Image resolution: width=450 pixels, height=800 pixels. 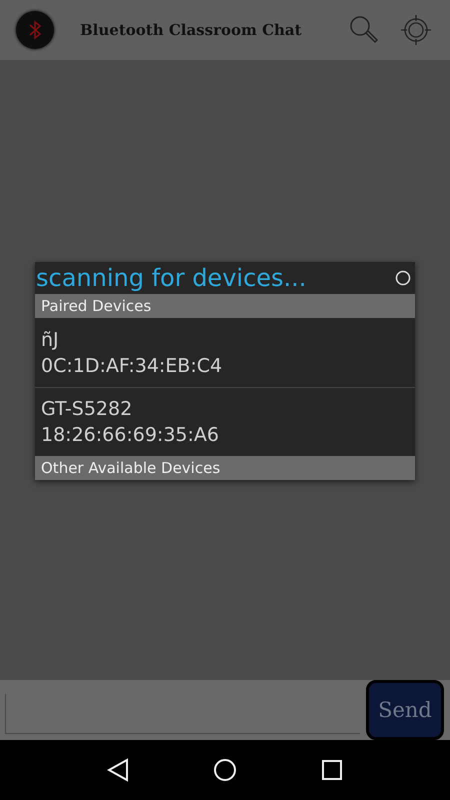 I want to click on bluetooth-logo-icon, so click(x=35, y=30).